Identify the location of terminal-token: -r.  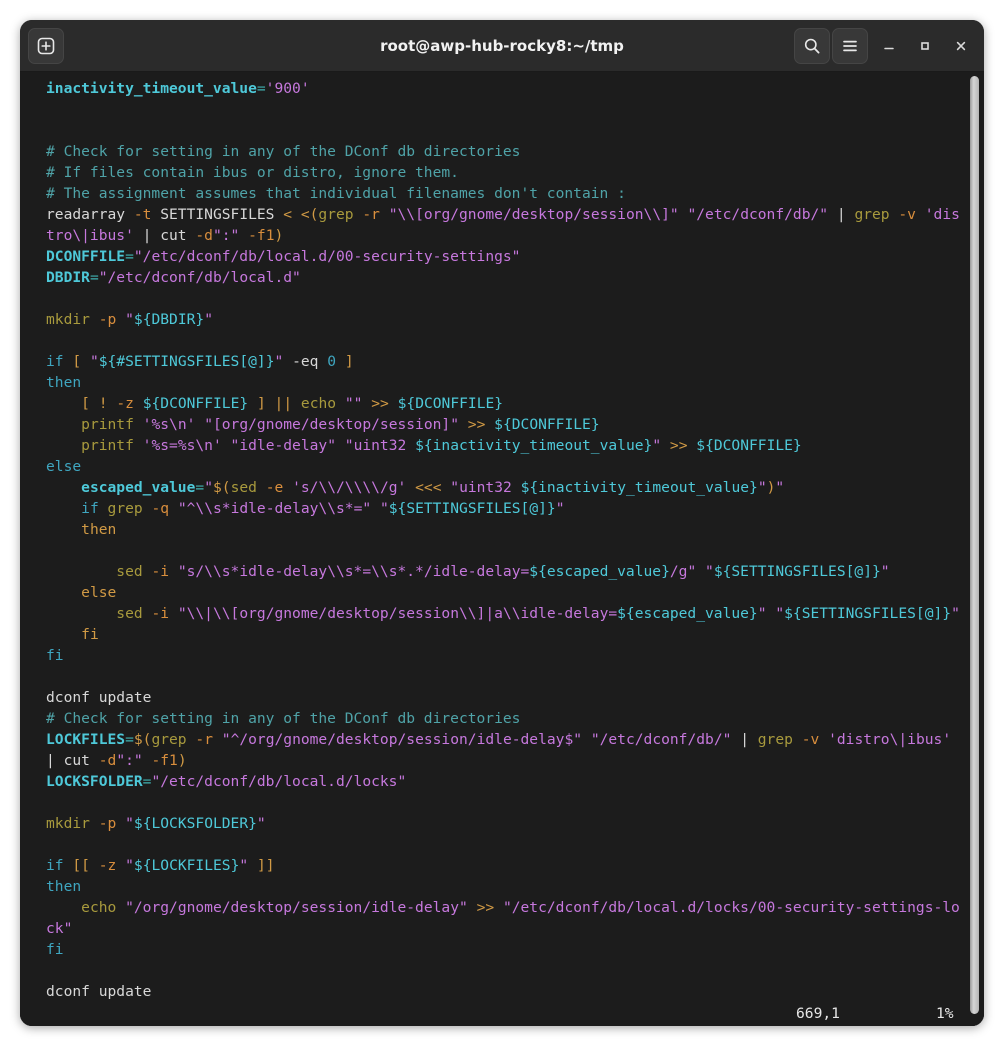
(204, 739).